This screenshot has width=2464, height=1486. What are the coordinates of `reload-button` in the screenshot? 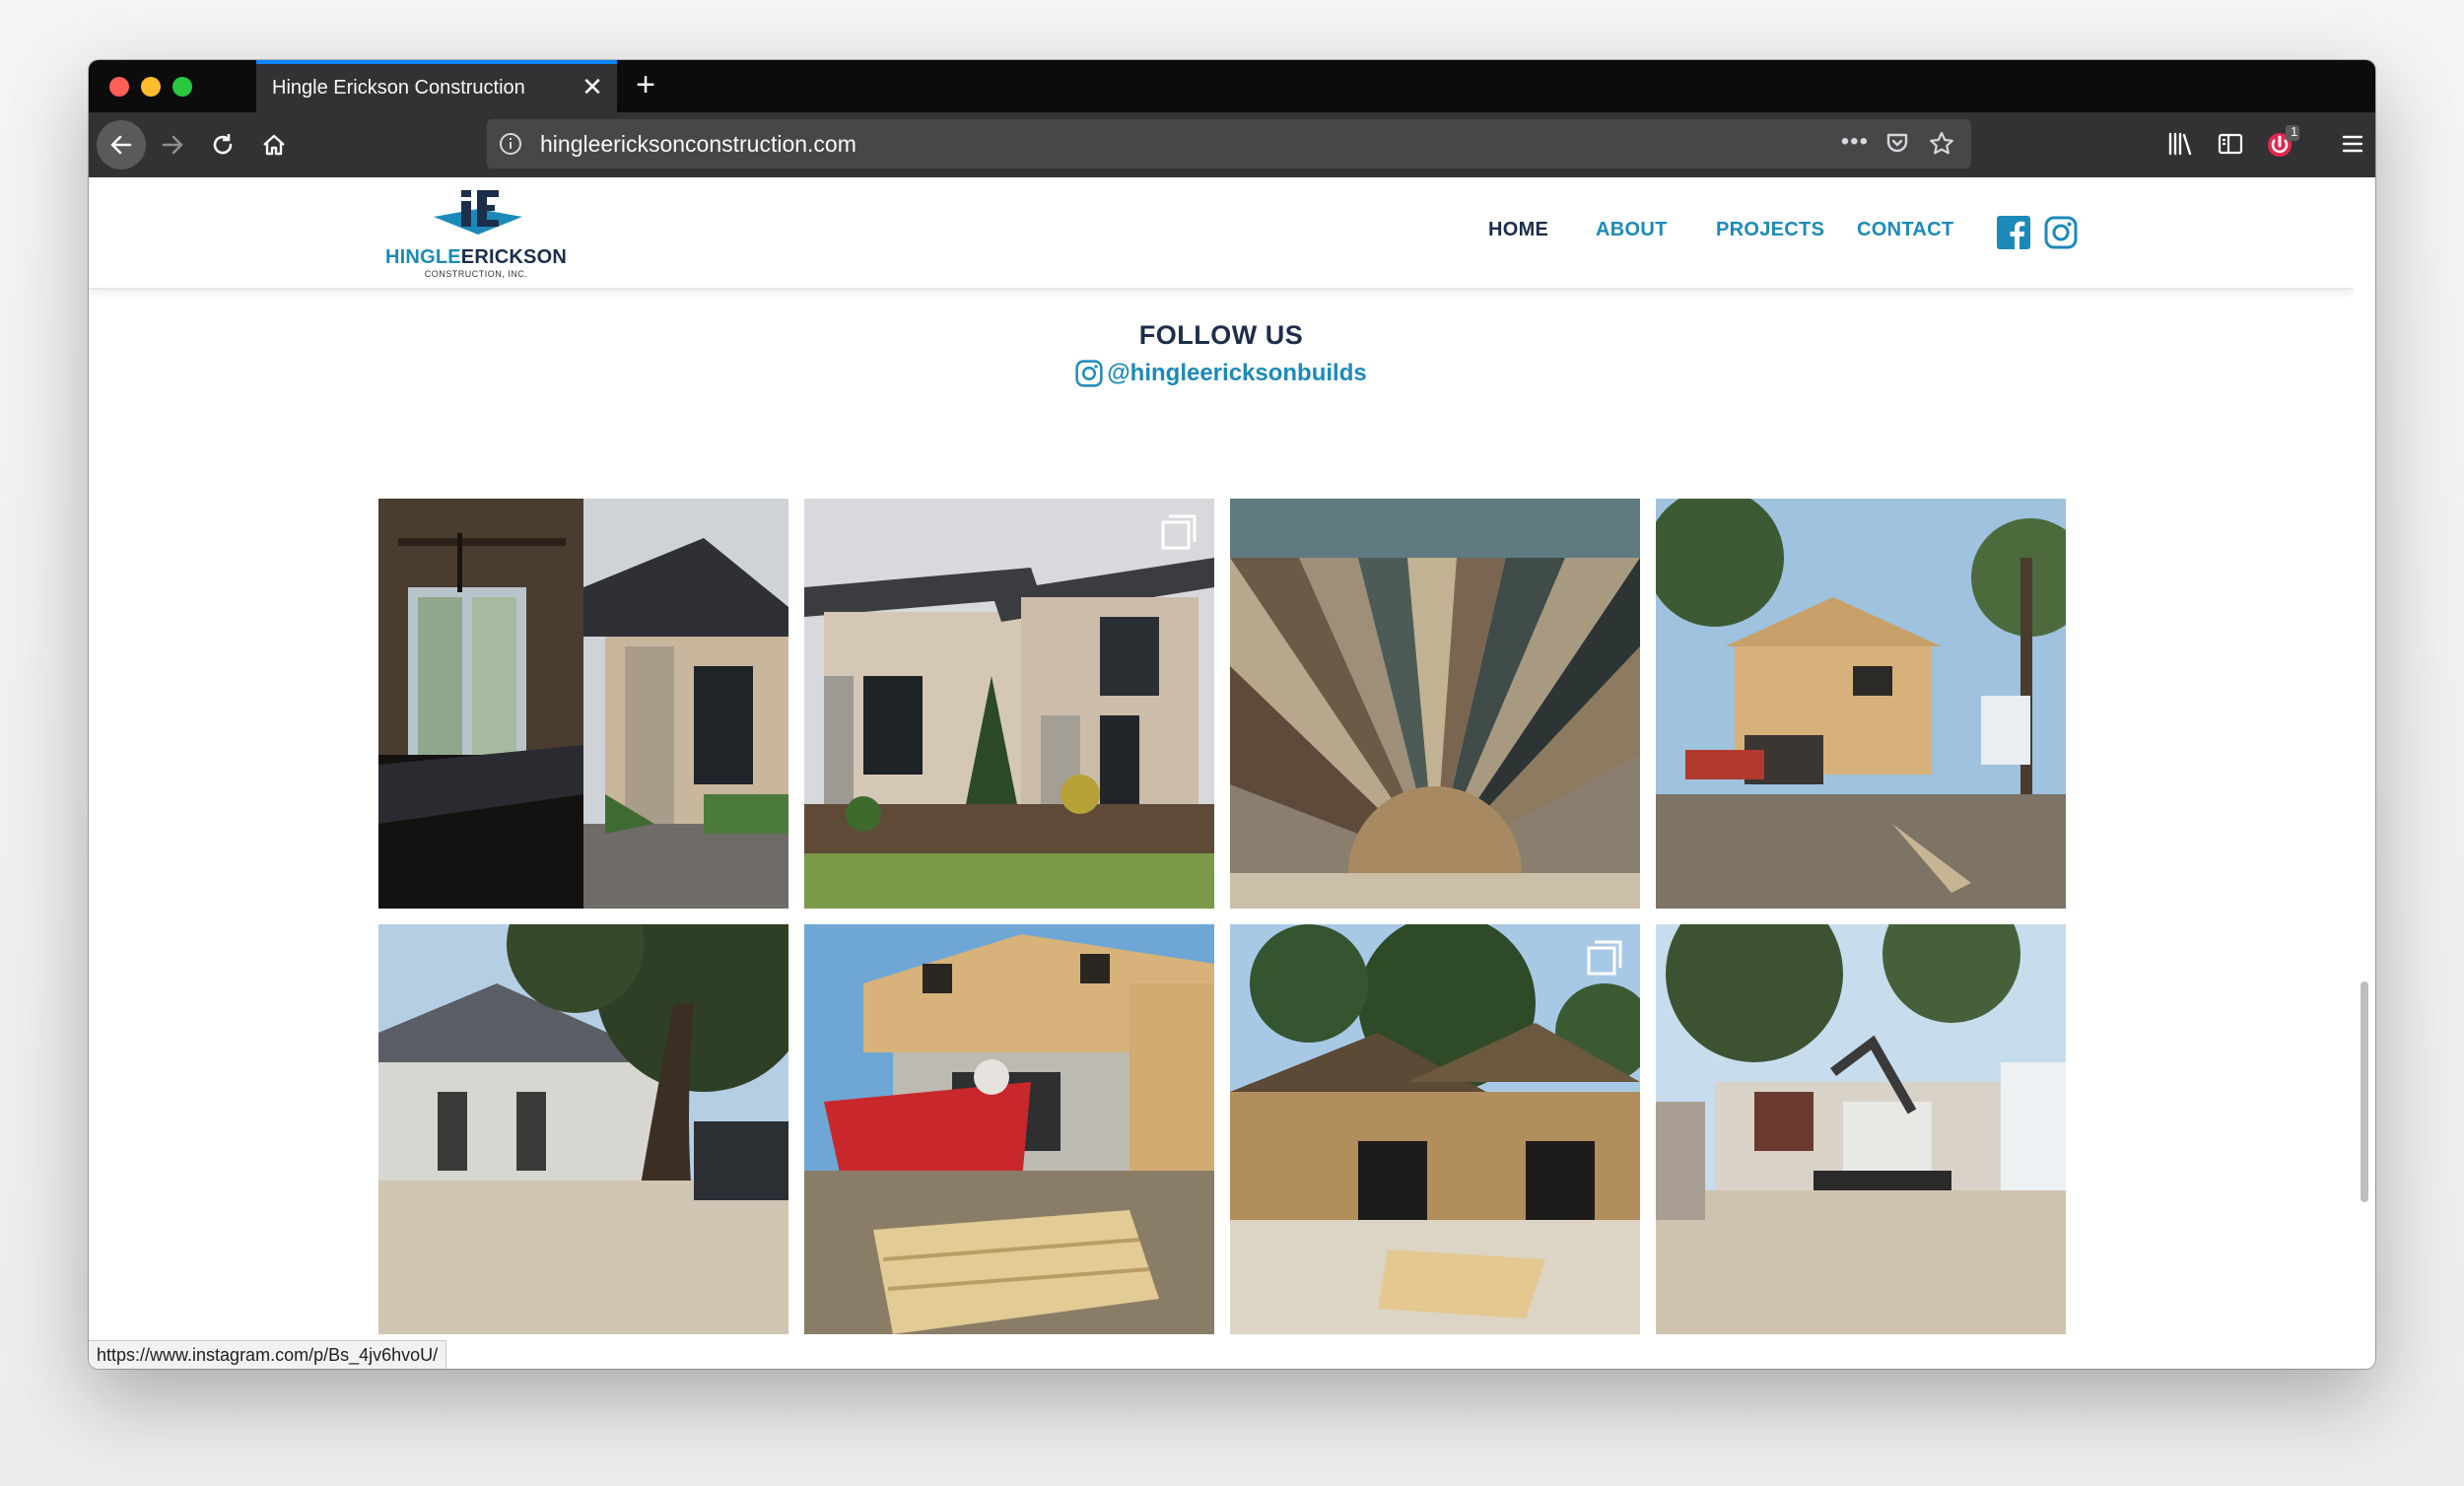 It's located at (222, 144).